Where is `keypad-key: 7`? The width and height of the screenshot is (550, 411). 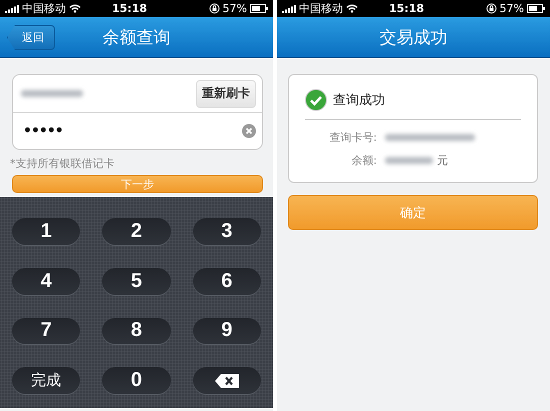
keypad-key: 7 is located at coordinates (46, 331).